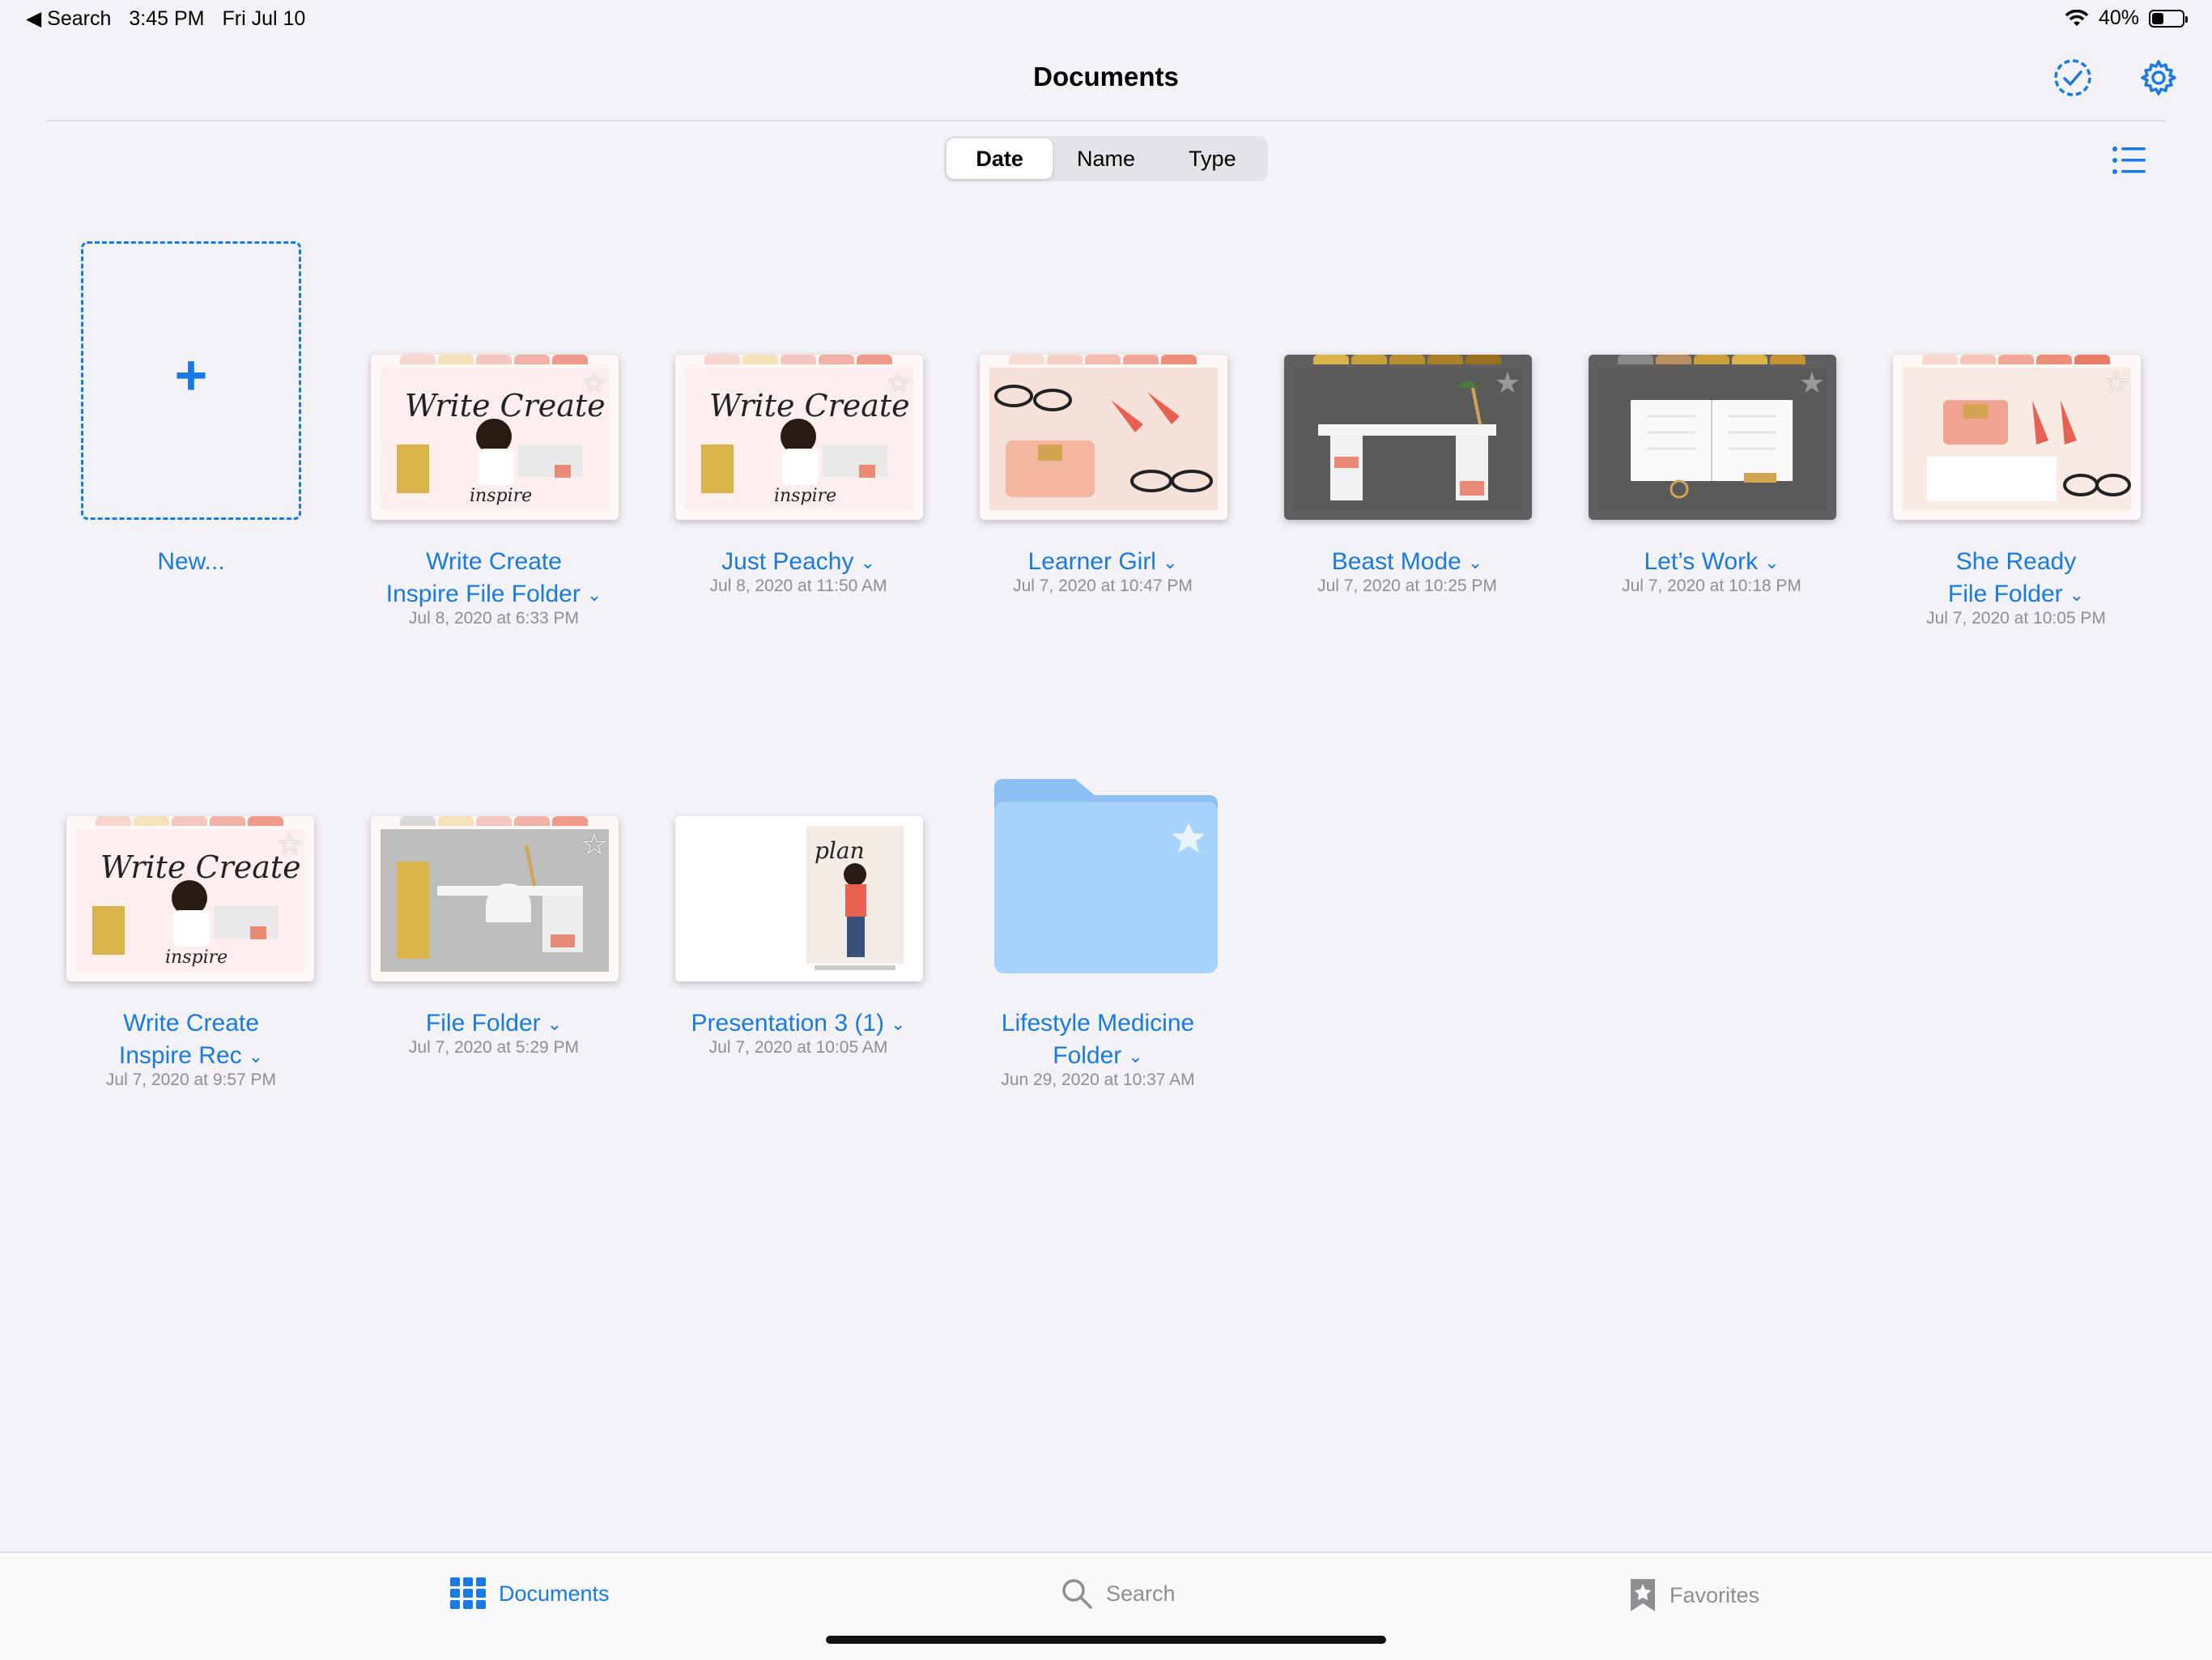 Image resolution: width=2212 pixels, height=1660 pixels. Describe the element at coordinates (2159, 78) in the screenshot. I see `gear-icon` at that location.